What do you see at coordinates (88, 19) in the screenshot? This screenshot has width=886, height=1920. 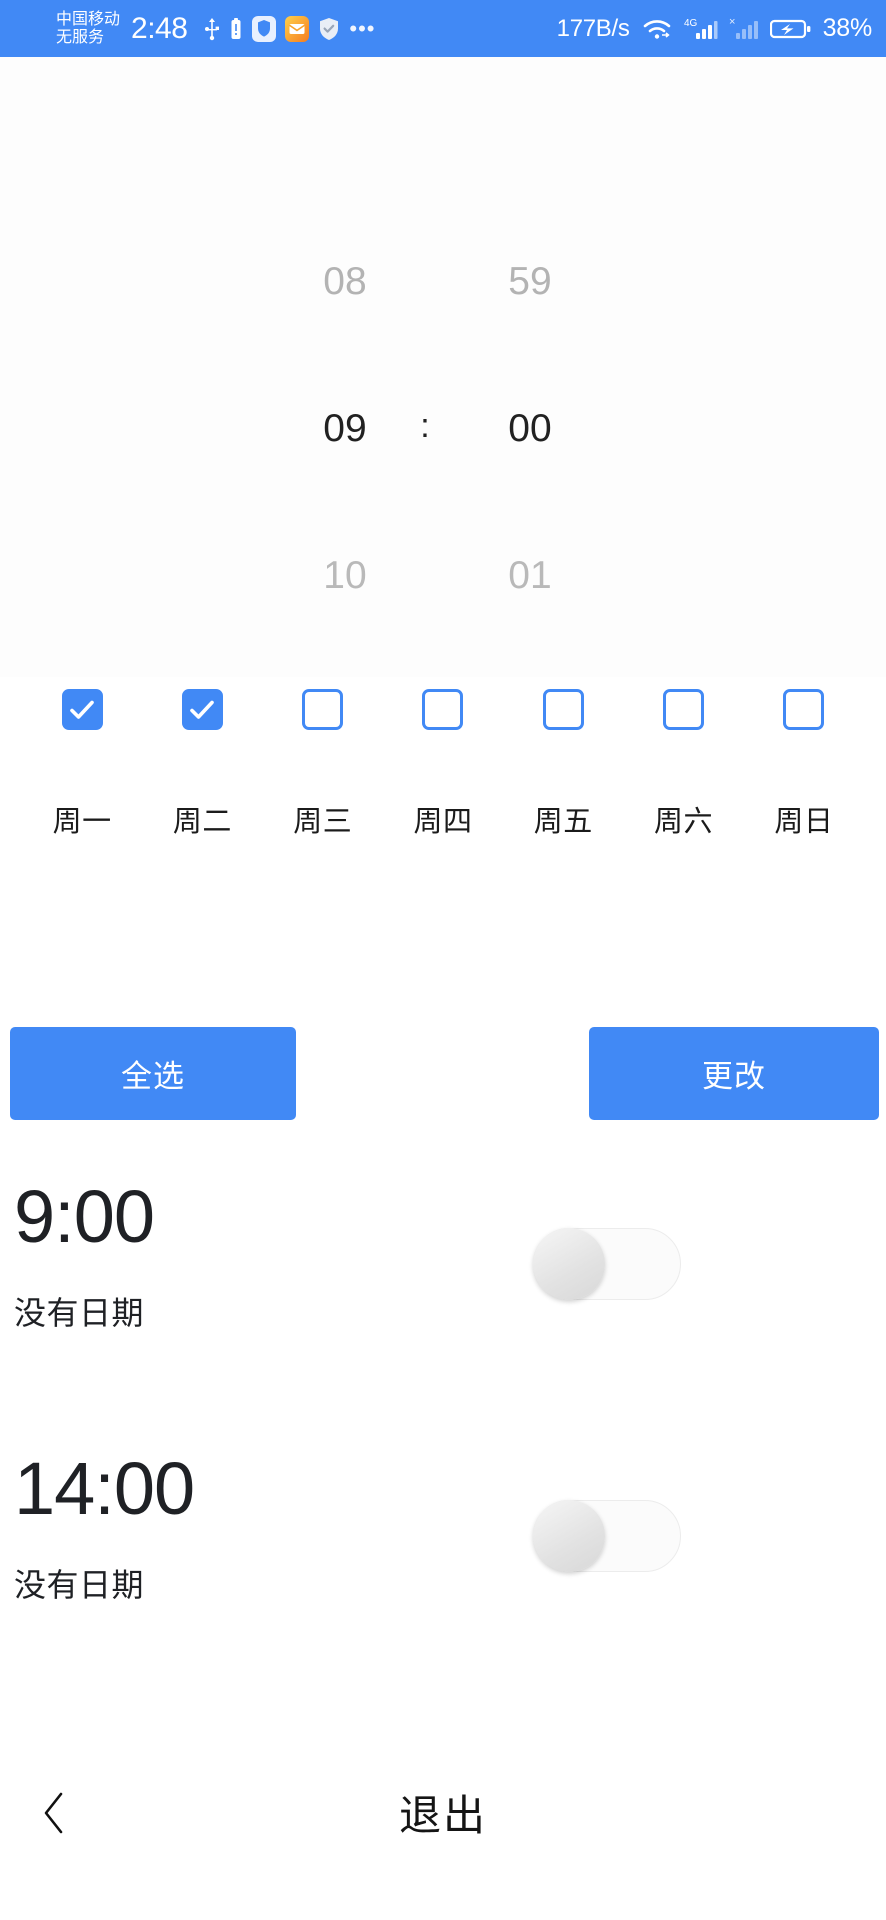 I see `carrier-name: 中国移动` at bounding box center [88, 19].